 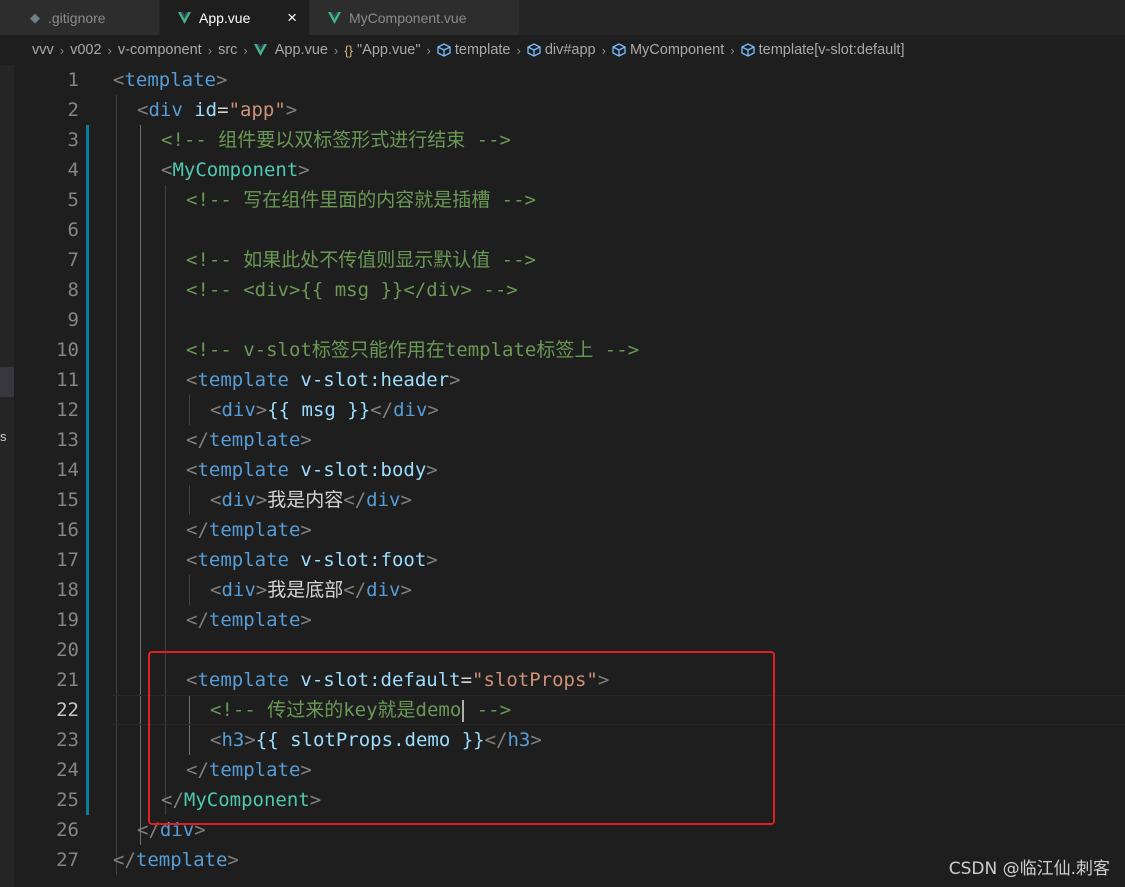 I want to click on breadcrumb-item-template: template, so click(x=473, y=50).